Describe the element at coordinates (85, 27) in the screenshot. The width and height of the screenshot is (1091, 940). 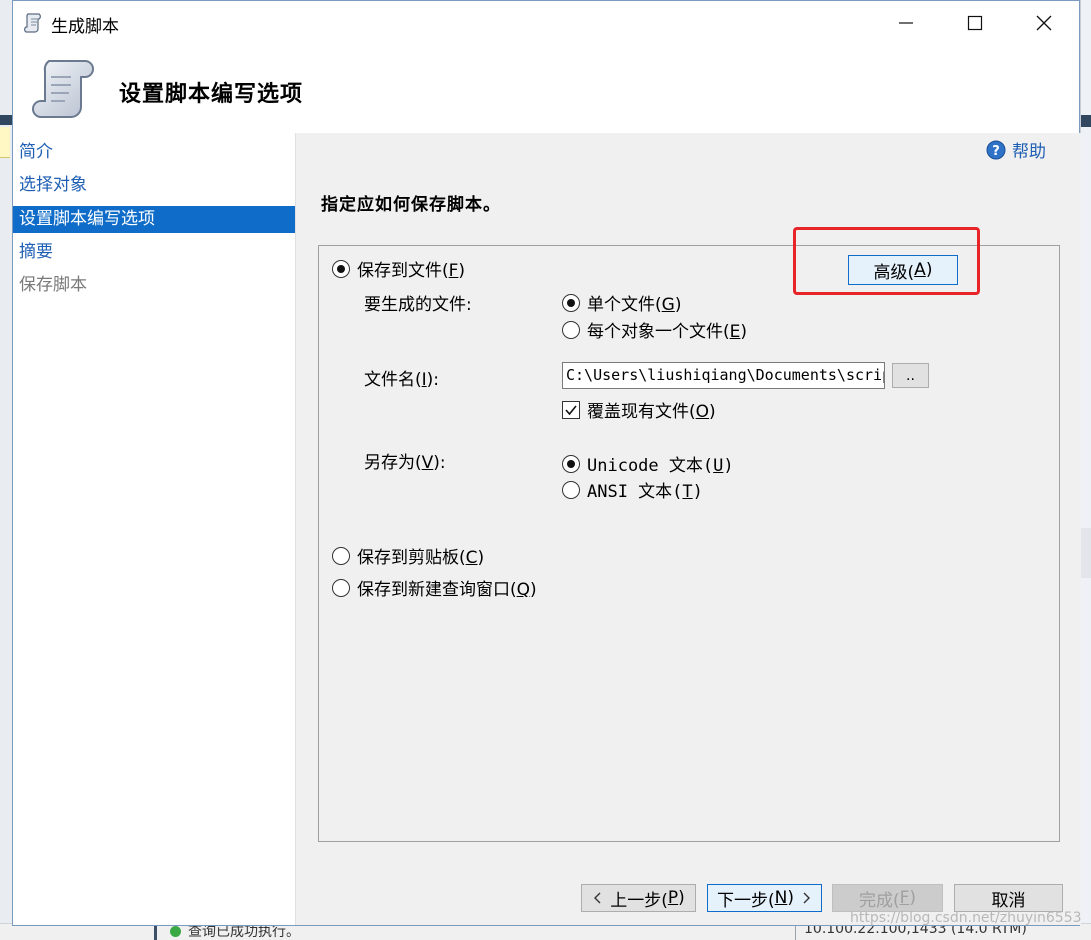
I see `window-title: 生成脚本` at that location.